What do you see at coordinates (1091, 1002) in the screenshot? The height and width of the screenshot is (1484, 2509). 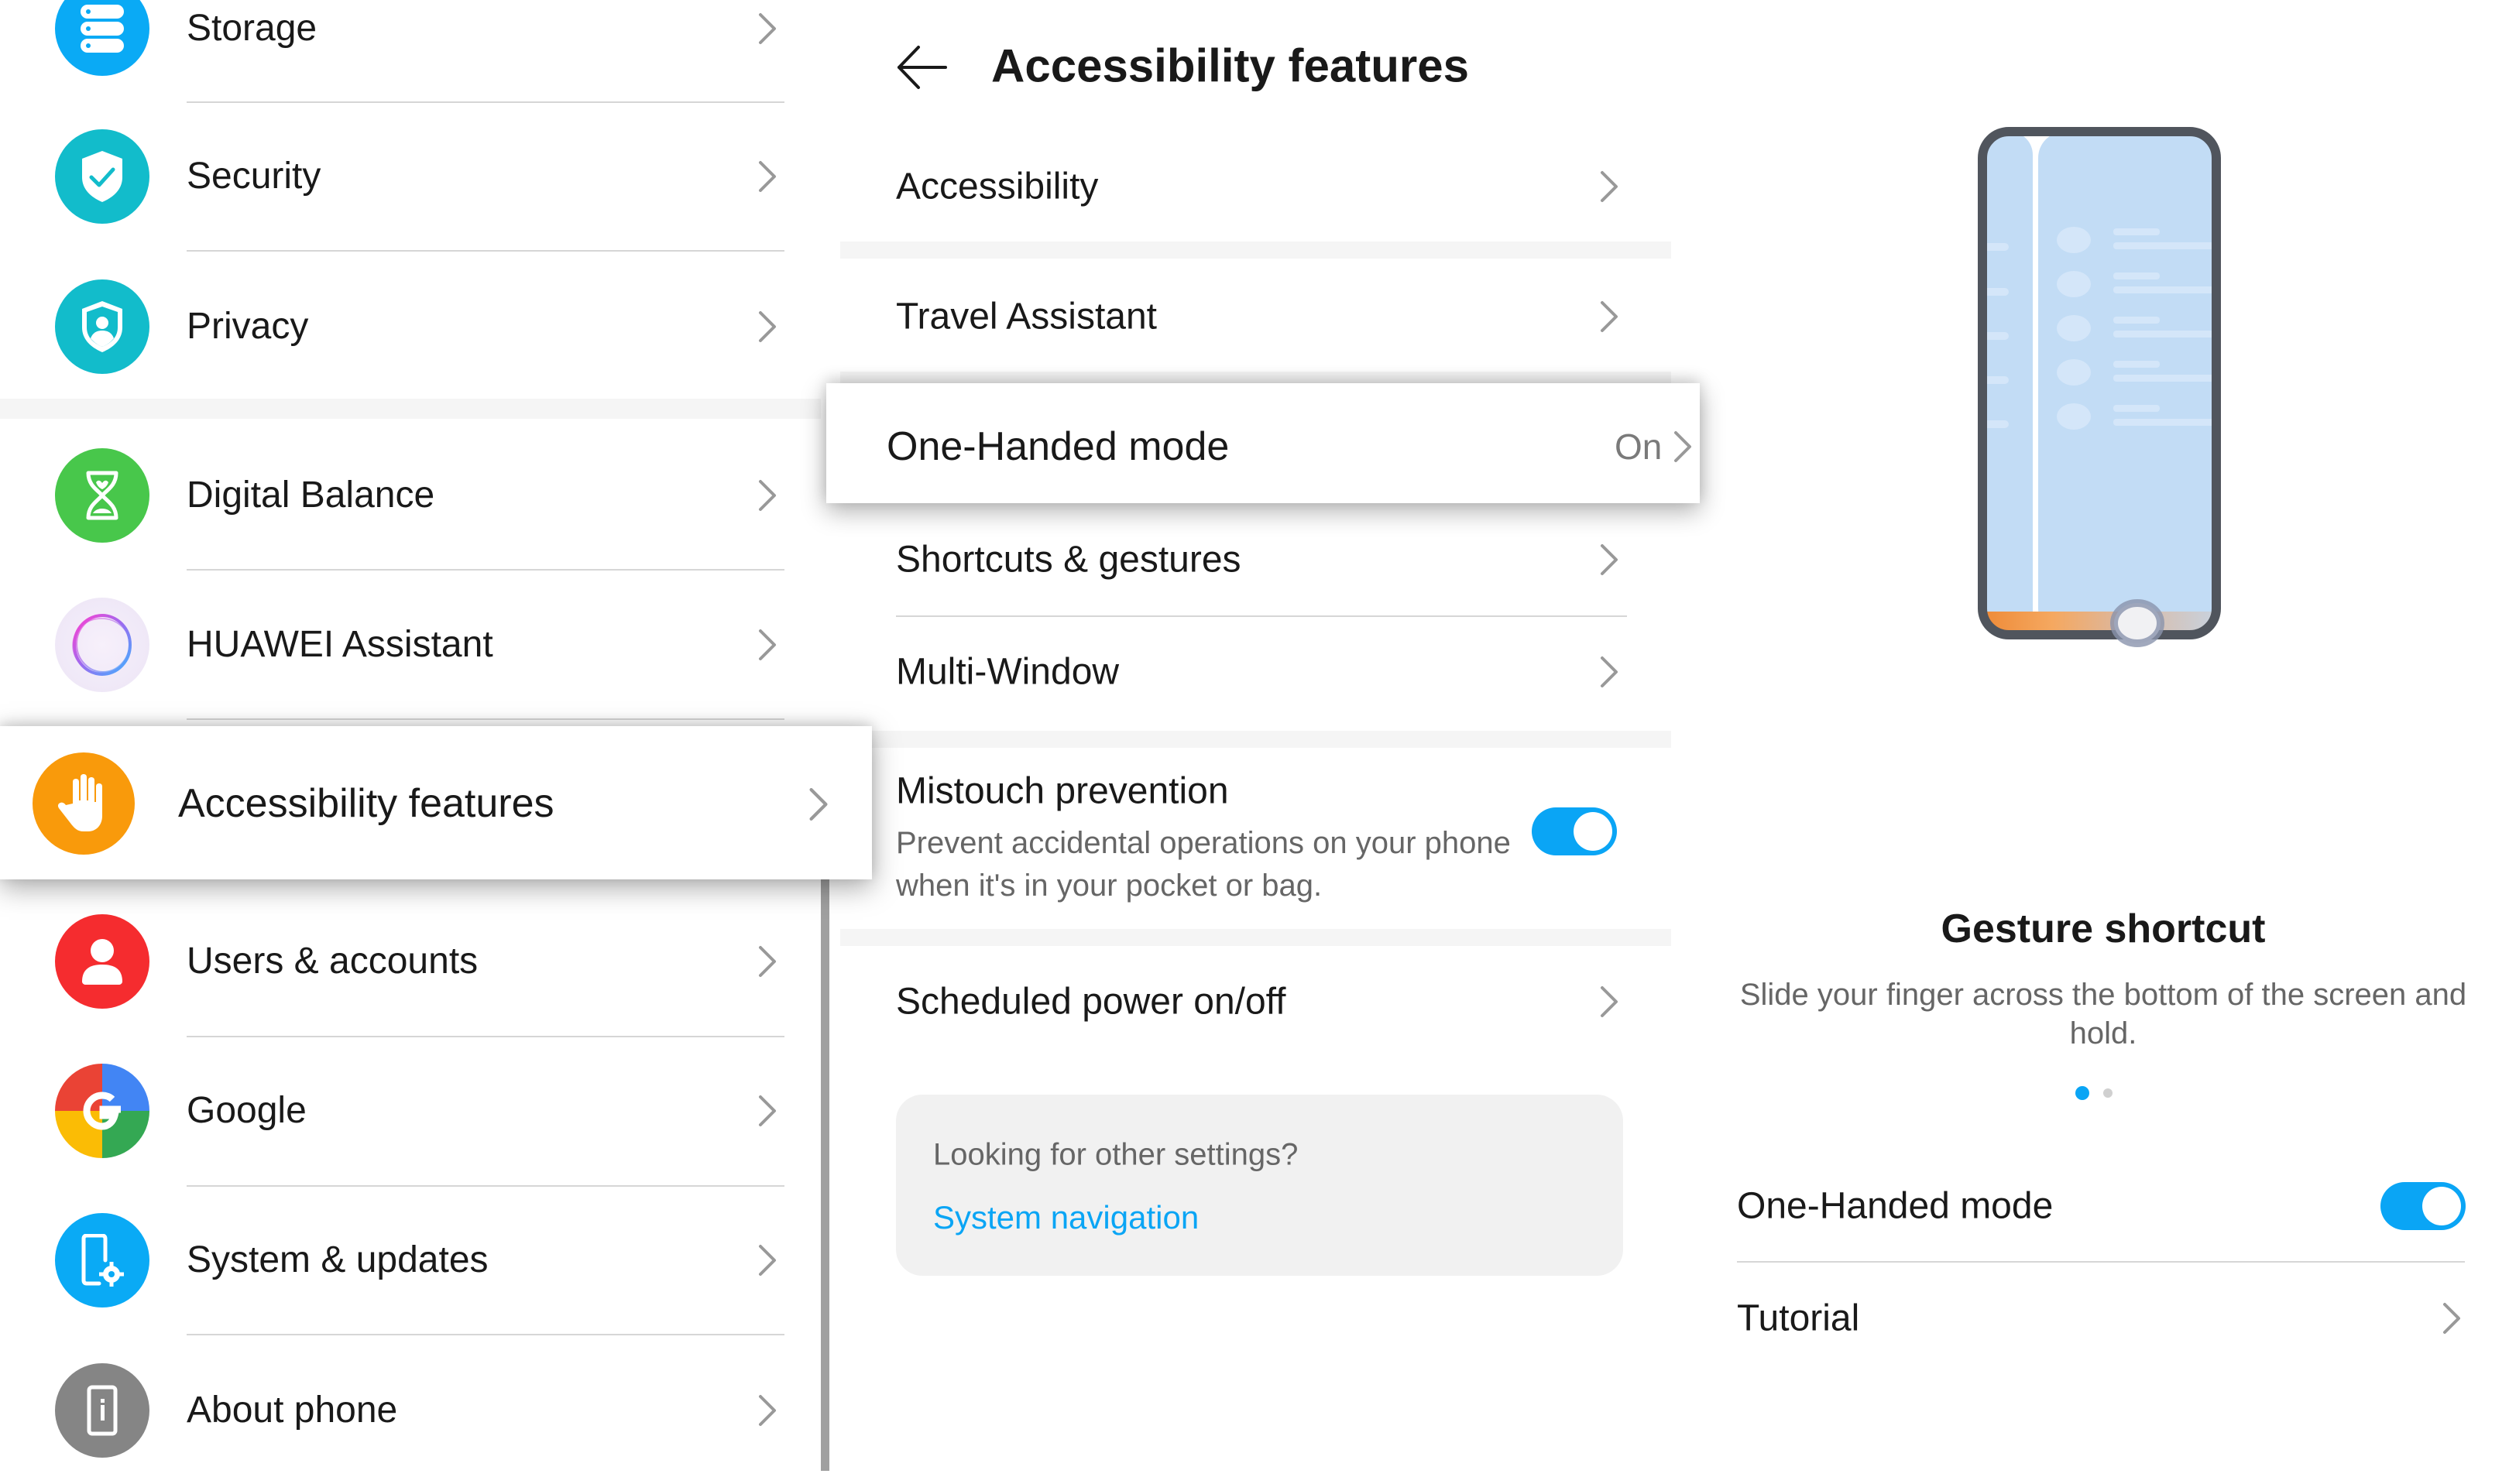 I see `menu-item-label: Scheduled power on/off` at bounding box center [1091, 1002].